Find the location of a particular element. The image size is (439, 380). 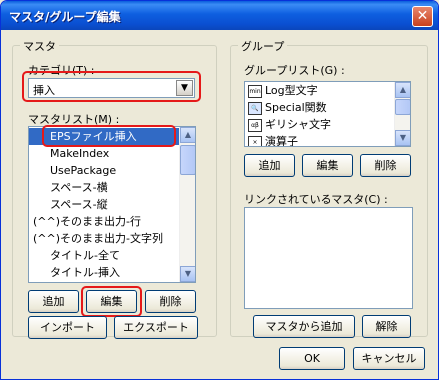

master-list-scrollbar: ▲ ▼ is located at coordinates (187, 204).